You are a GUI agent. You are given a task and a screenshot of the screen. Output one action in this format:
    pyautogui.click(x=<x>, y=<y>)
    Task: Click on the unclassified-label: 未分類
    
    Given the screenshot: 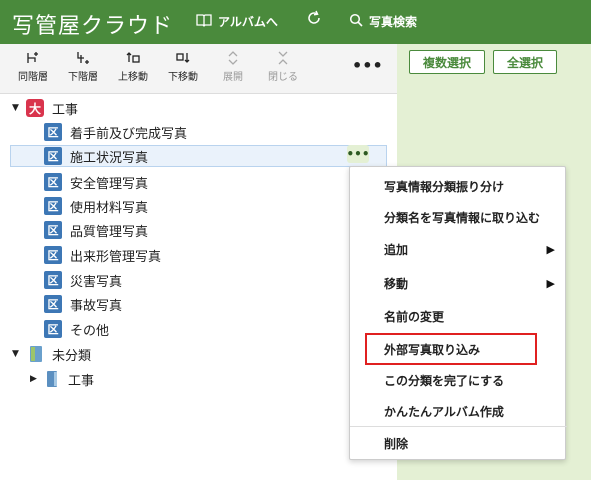 What is the action you would take?
    pyautogui.click(x=72, y=356)
    